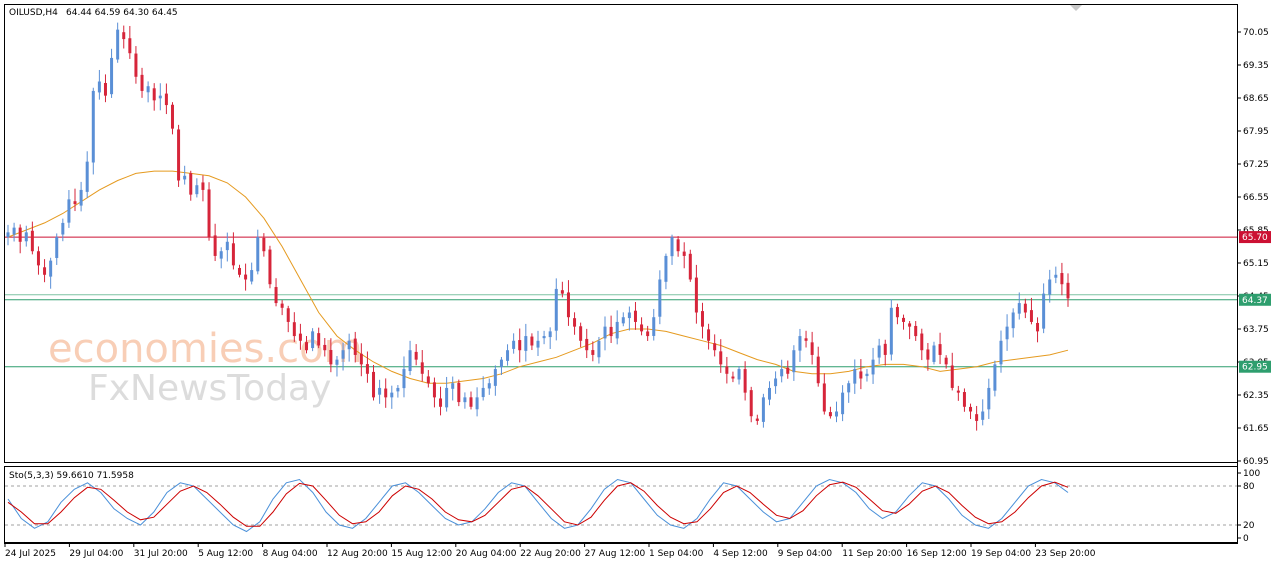 This screenshot has height=567, width=1280. I want to click on price-tick-label: 68.65, so click(1256, 99).